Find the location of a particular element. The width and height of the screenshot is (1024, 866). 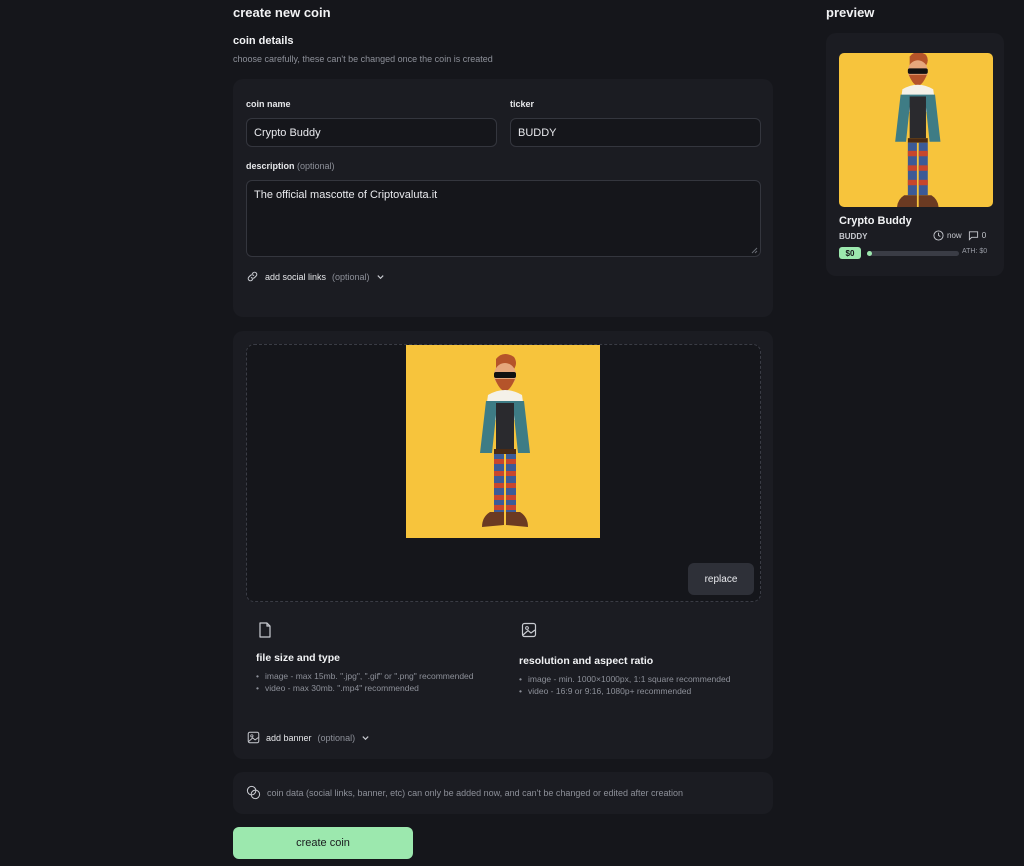

file-size-item: video - max 30mb. ".mp4" recommended is located at coordinates (366, 688).